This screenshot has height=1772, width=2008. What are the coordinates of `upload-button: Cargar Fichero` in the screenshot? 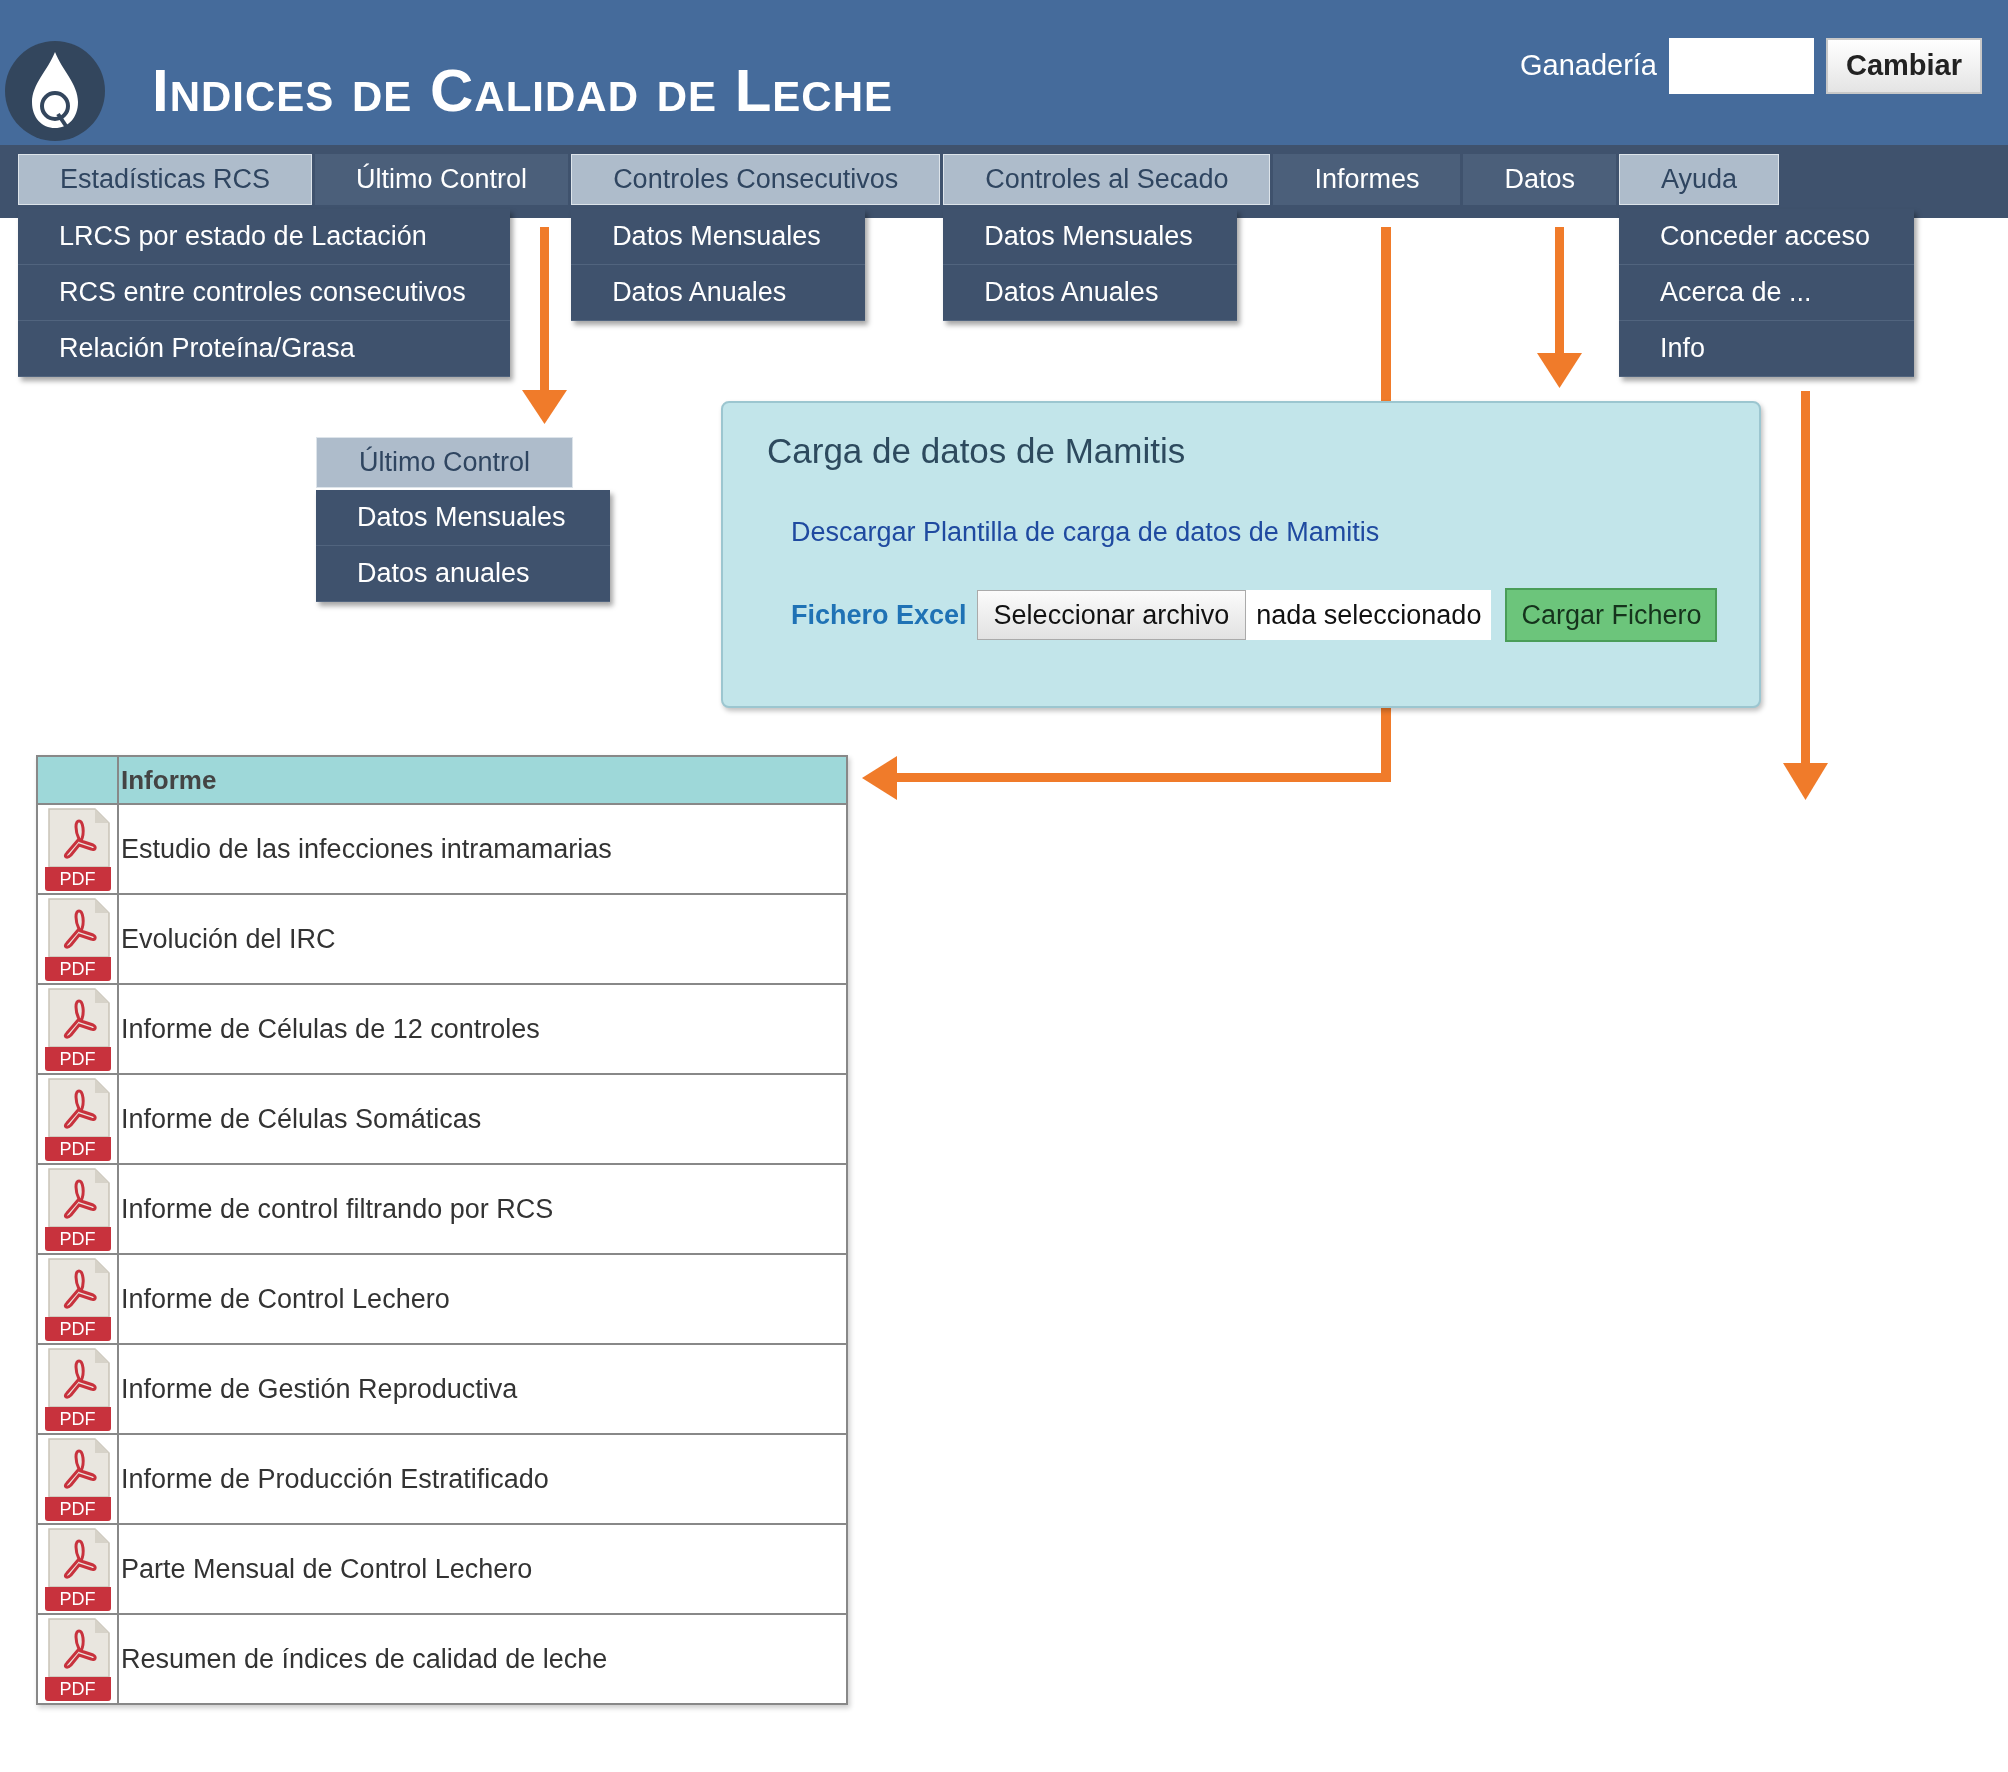 It's located at (1611, 615).